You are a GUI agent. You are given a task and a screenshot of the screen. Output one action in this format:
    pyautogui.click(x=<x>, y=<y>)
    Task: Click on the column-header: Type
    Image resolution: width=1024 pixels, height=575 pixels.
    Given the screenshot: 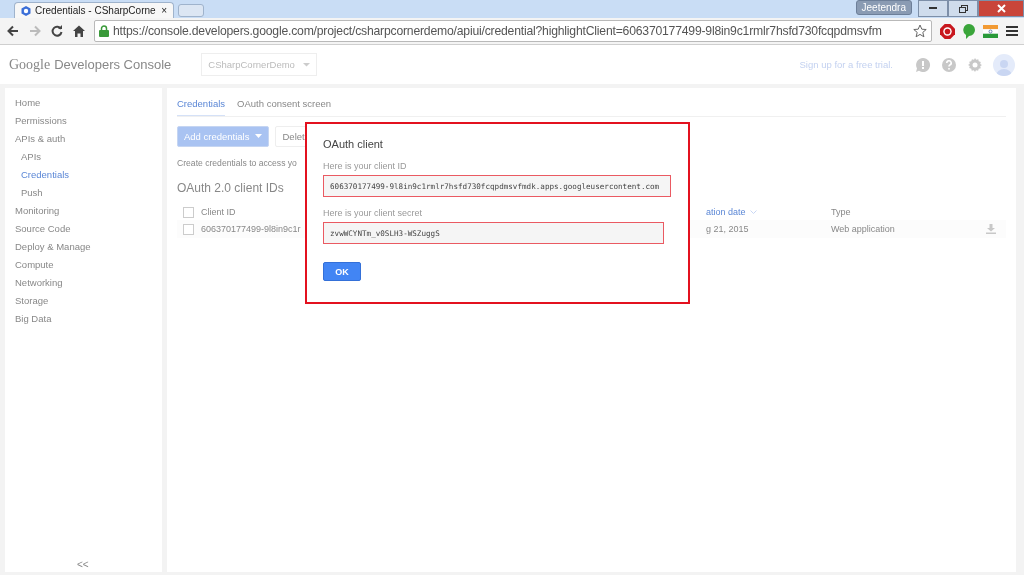 What is the action you would take?
    pyautogui.click(x=841, y=212)
    